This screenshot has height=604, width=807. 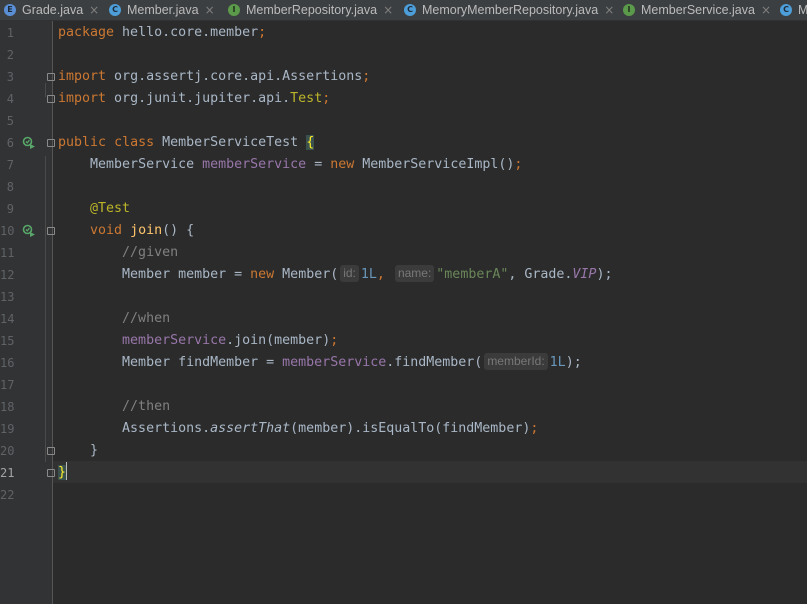 I want to click on class-icon: C, so click(x=410, y=10).